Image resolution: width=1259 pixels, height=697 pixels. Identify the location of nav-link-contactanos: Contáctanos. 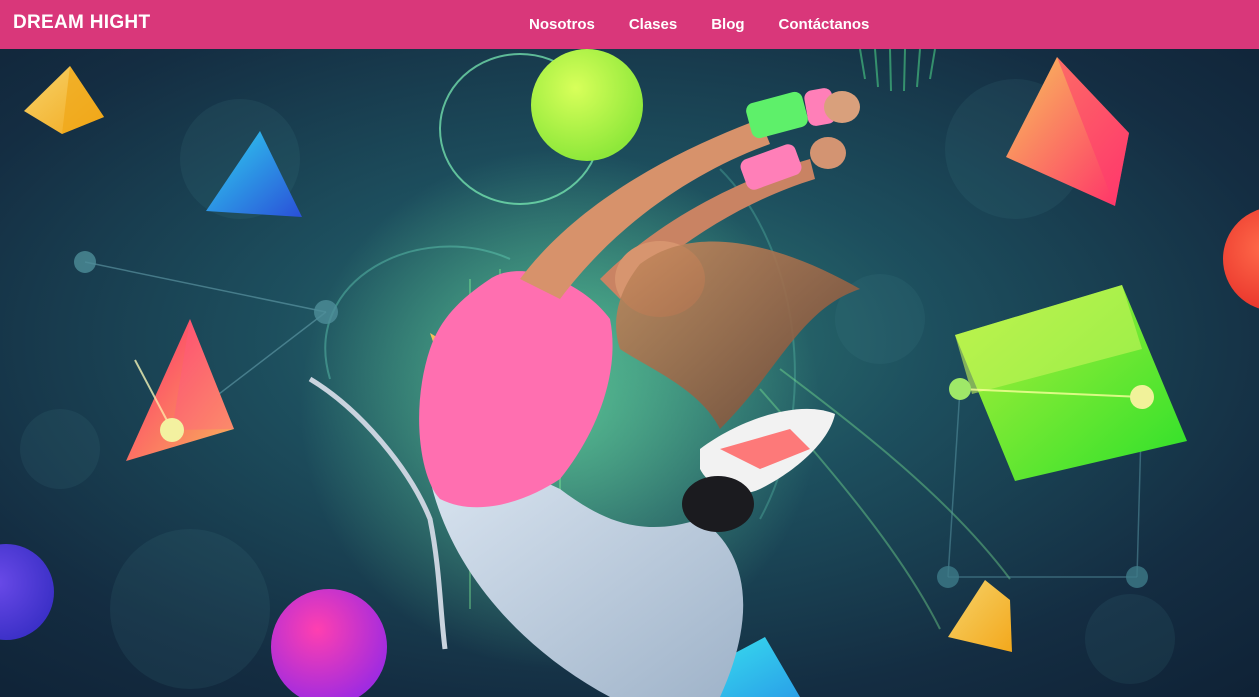
(824, 24).